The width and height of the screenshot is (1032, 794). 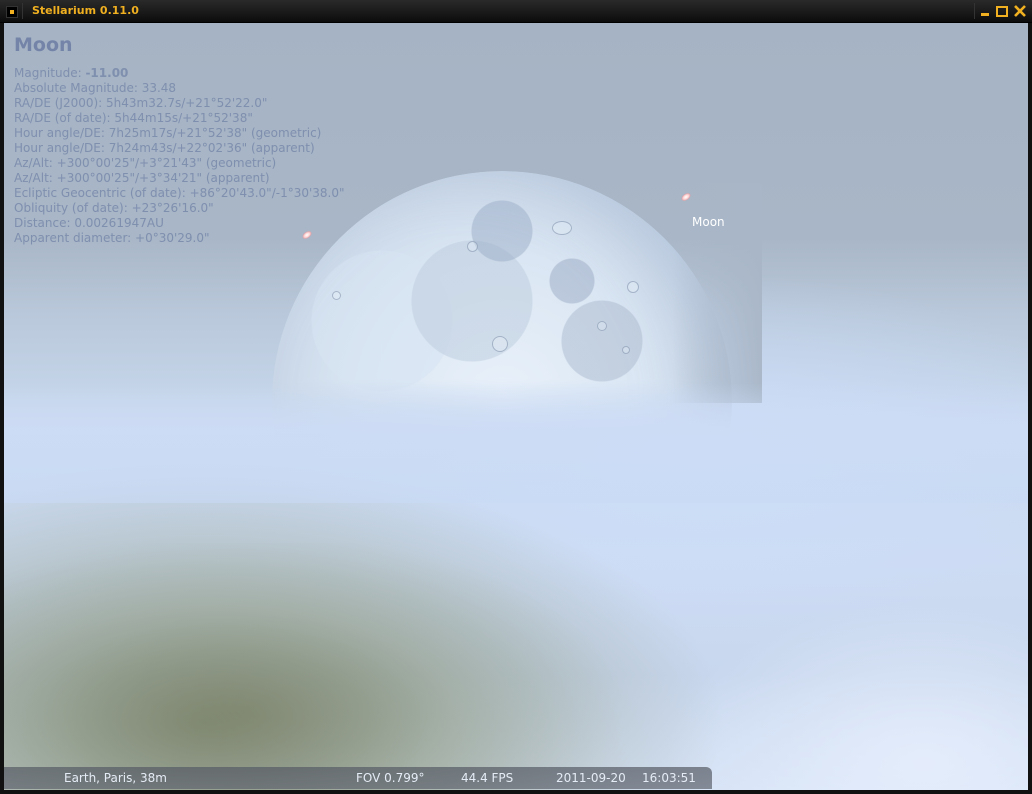 I want to click on maximize-icon, so click(x=1002, y=11).